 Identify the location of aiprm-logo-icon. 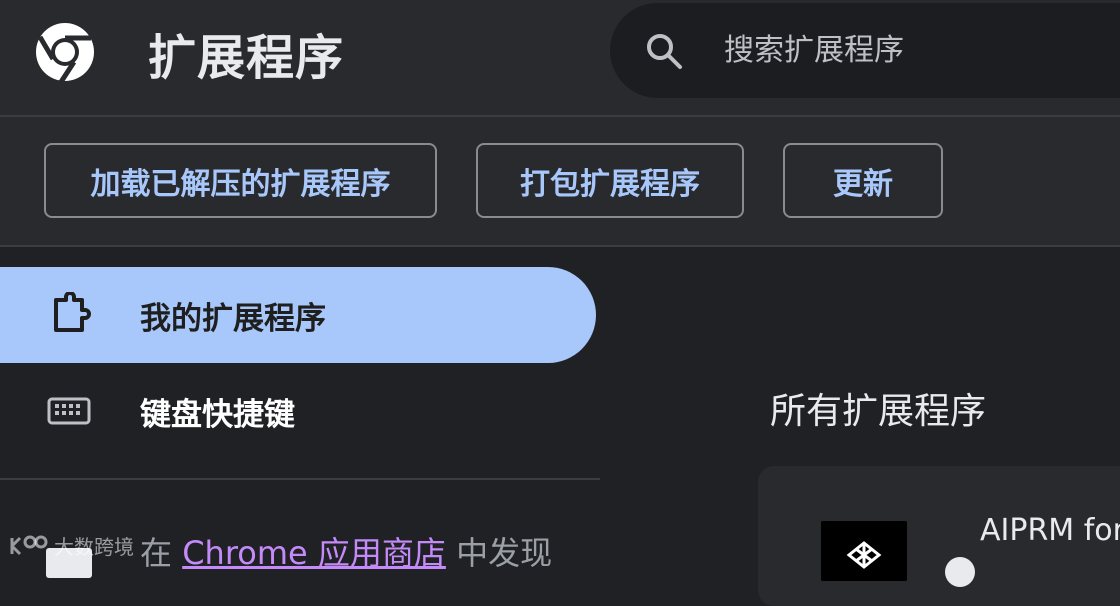
(864, 551).